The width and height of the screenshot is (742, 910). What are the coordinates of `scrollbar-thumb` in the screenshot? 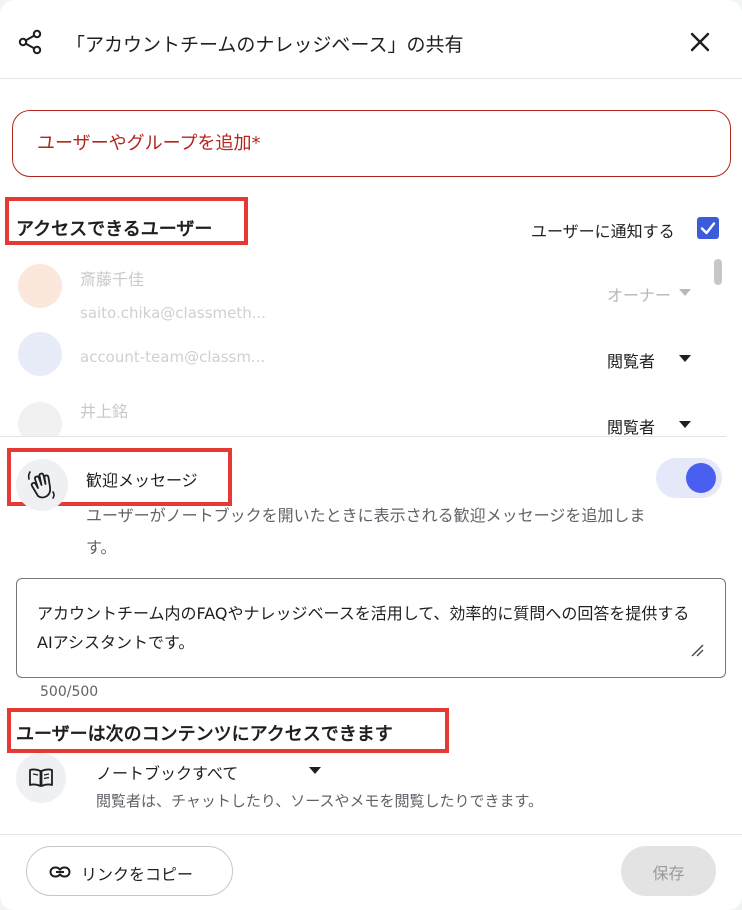 It's located at (718, 272).